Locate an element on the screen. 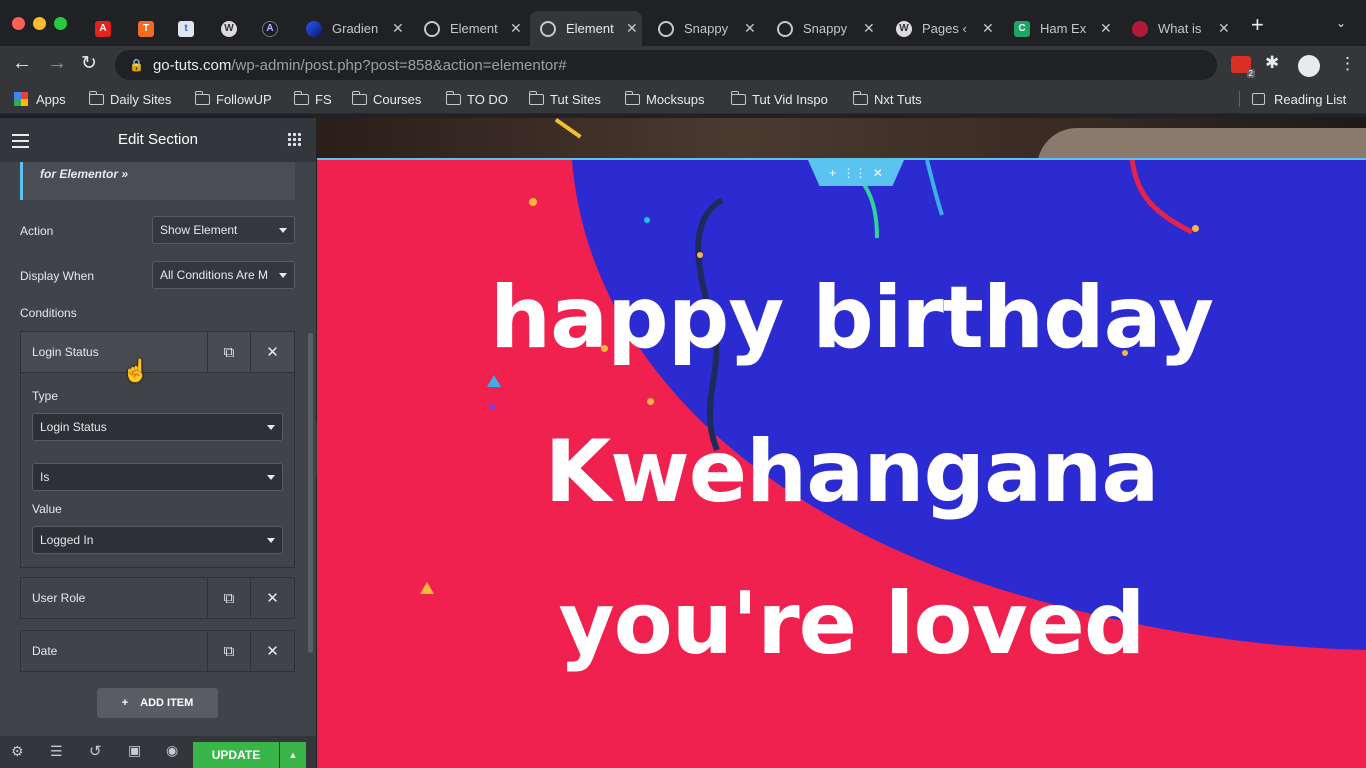 This screenshot has width=1366, height=768. new-tab-icon: + is located at coordinates (1257, 25).